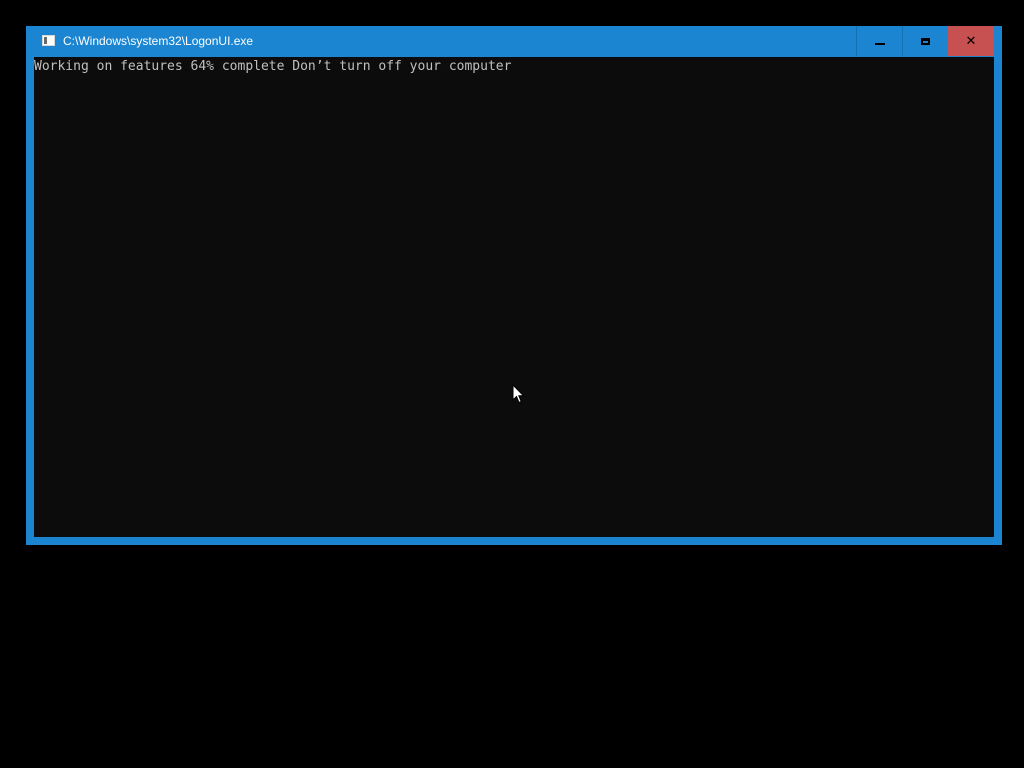 This screenshot has width=1024, height=768. I want to click on title-bar: C:\Windows\system32\LogonUI.exe ✕, so click(514, 41).